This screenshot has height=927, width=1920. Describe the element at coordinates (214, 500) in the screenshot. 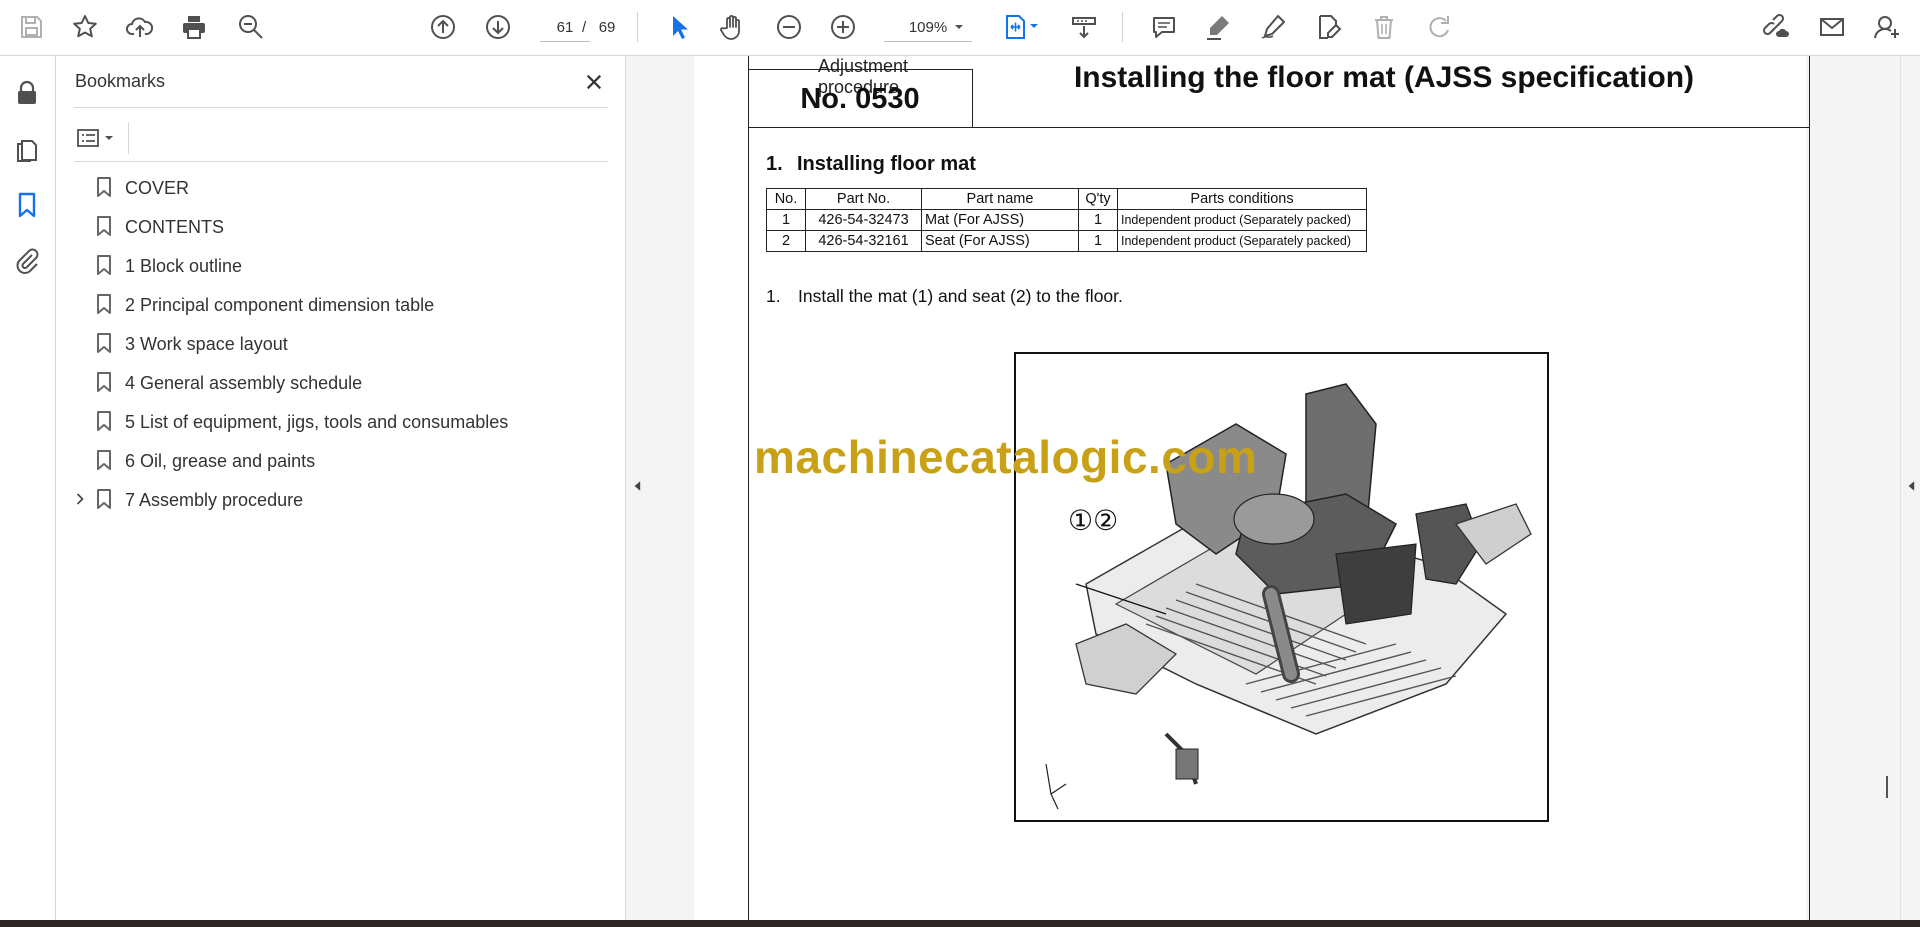

I see `bookmark-label: 7 Assembly procedure` at that location.